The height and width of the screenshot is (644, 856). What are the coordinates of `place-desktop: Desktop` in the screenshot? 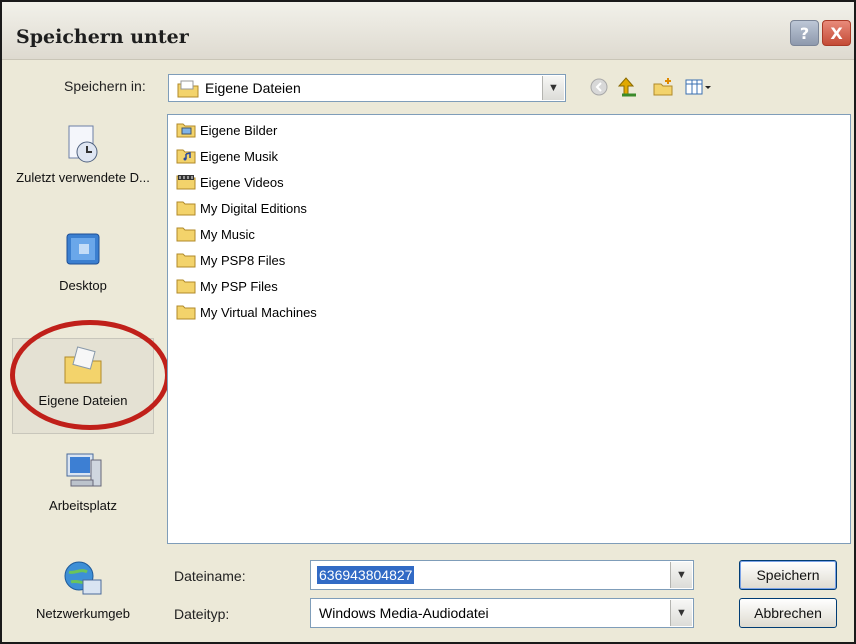 It's located at (83, 262).